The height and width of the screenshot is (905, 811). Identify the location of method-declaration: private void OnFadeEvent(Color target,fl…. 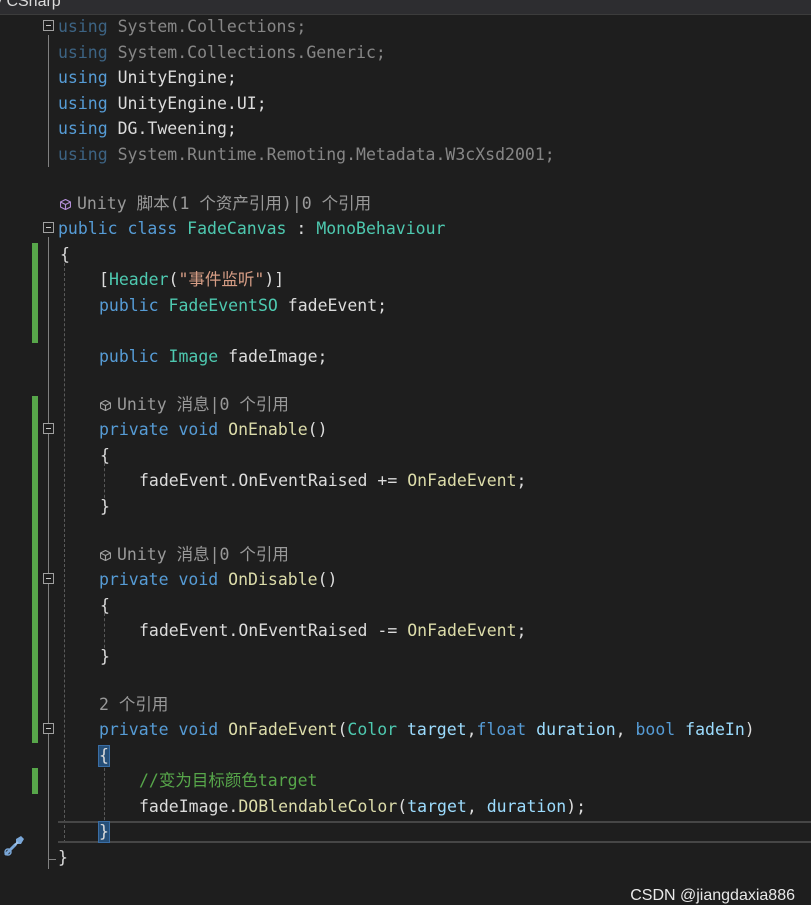
(427, 729).